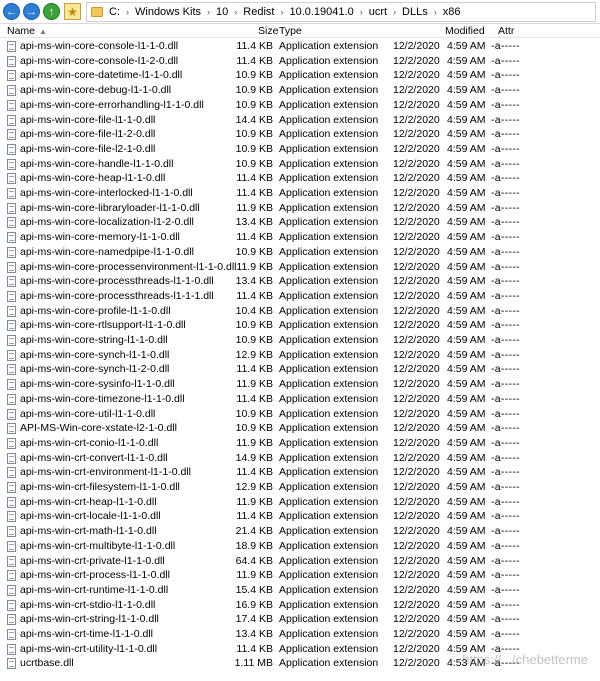 This screenshot has height=681, width=600. Describe the element at coordinates (290, 31) in the screenshot. I see `column-type-header: Type` at that location.